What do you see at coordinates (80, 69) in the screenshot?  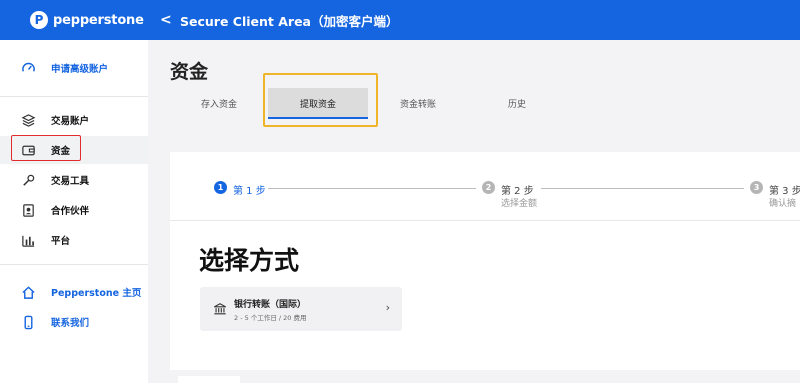 I see `sidebar-item-label: 申请高级账户` at bounding box center [80, 69].